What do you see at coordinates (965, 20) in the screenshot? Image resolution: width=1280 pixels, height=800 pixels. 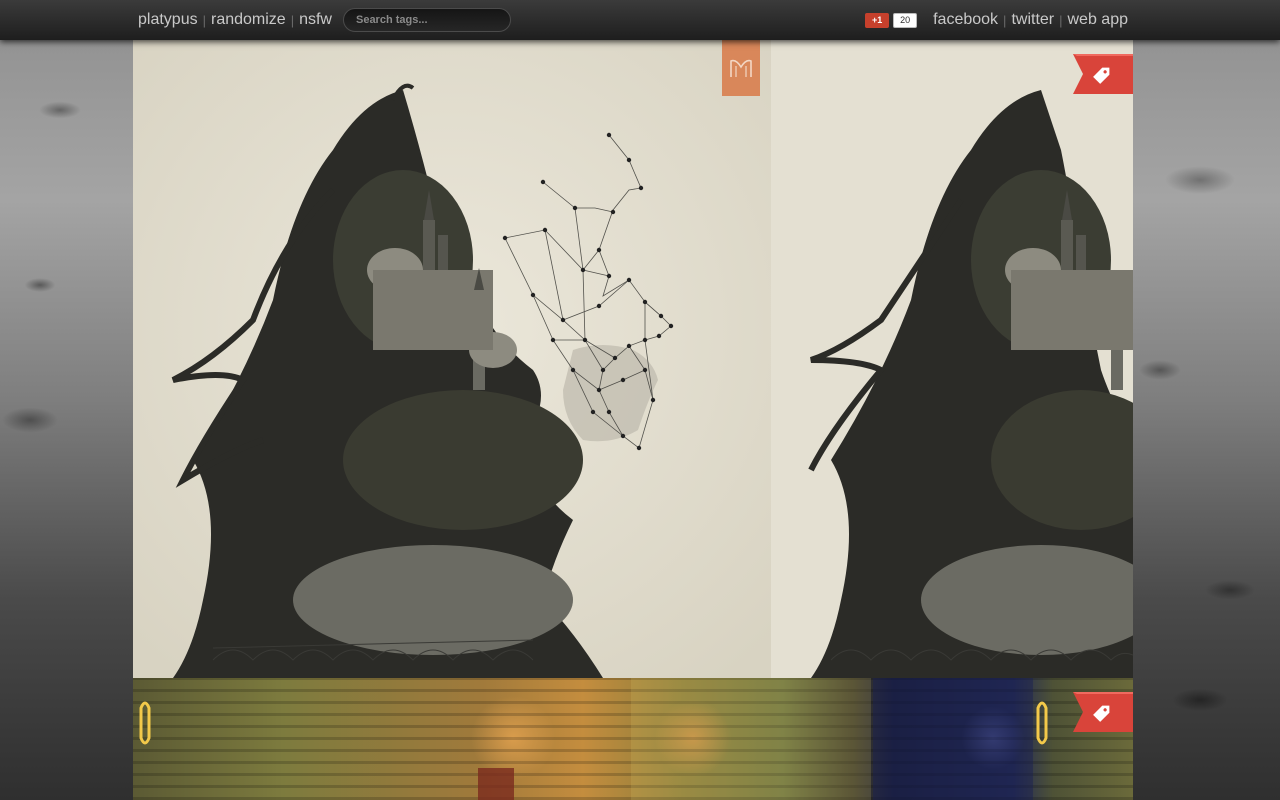 I see `facebook-link: facebook` at bounding box center [965, 20].